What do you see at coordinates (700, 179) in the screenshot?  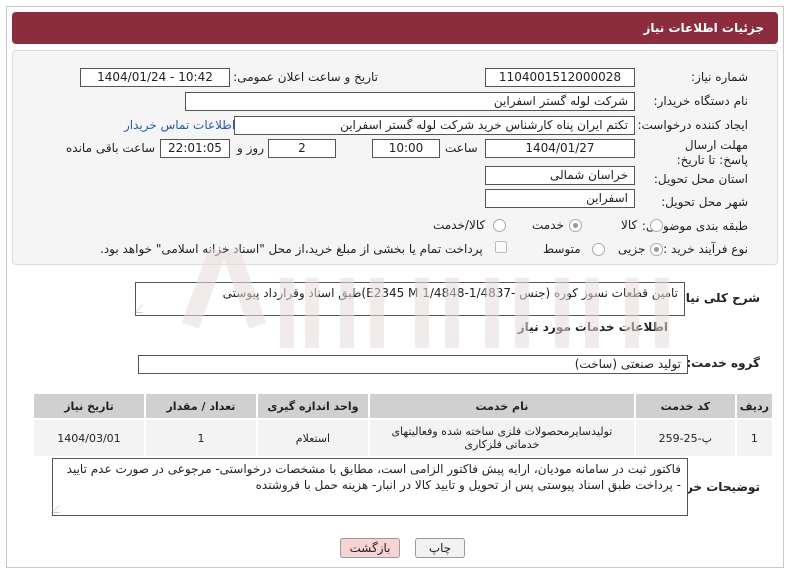 I see `province-label: استان محل تحویل:` at bounding box center [700, 179].